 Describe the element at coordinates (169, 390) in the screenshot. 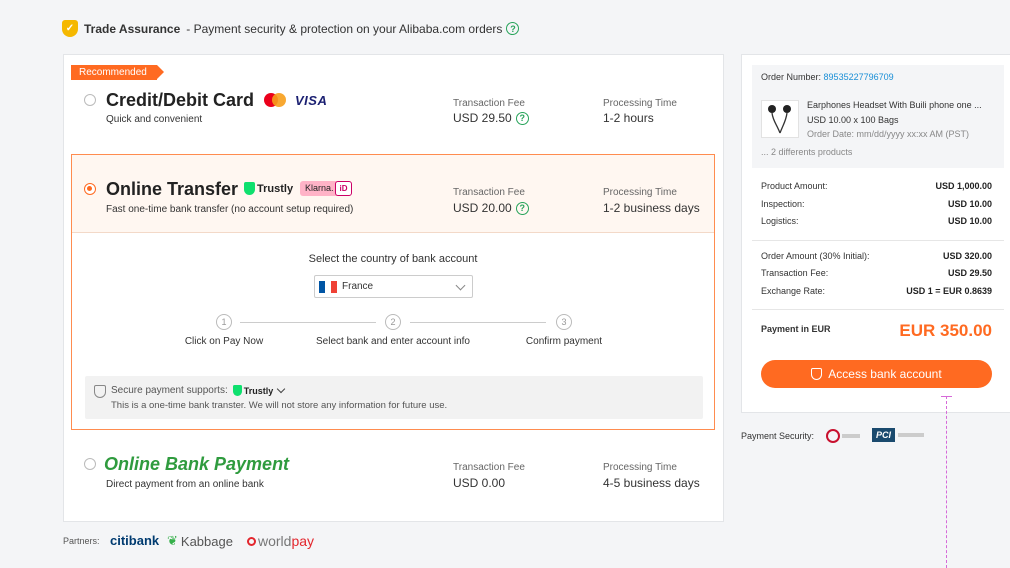

I see `secure-label: Secure payment supports:` at that location.